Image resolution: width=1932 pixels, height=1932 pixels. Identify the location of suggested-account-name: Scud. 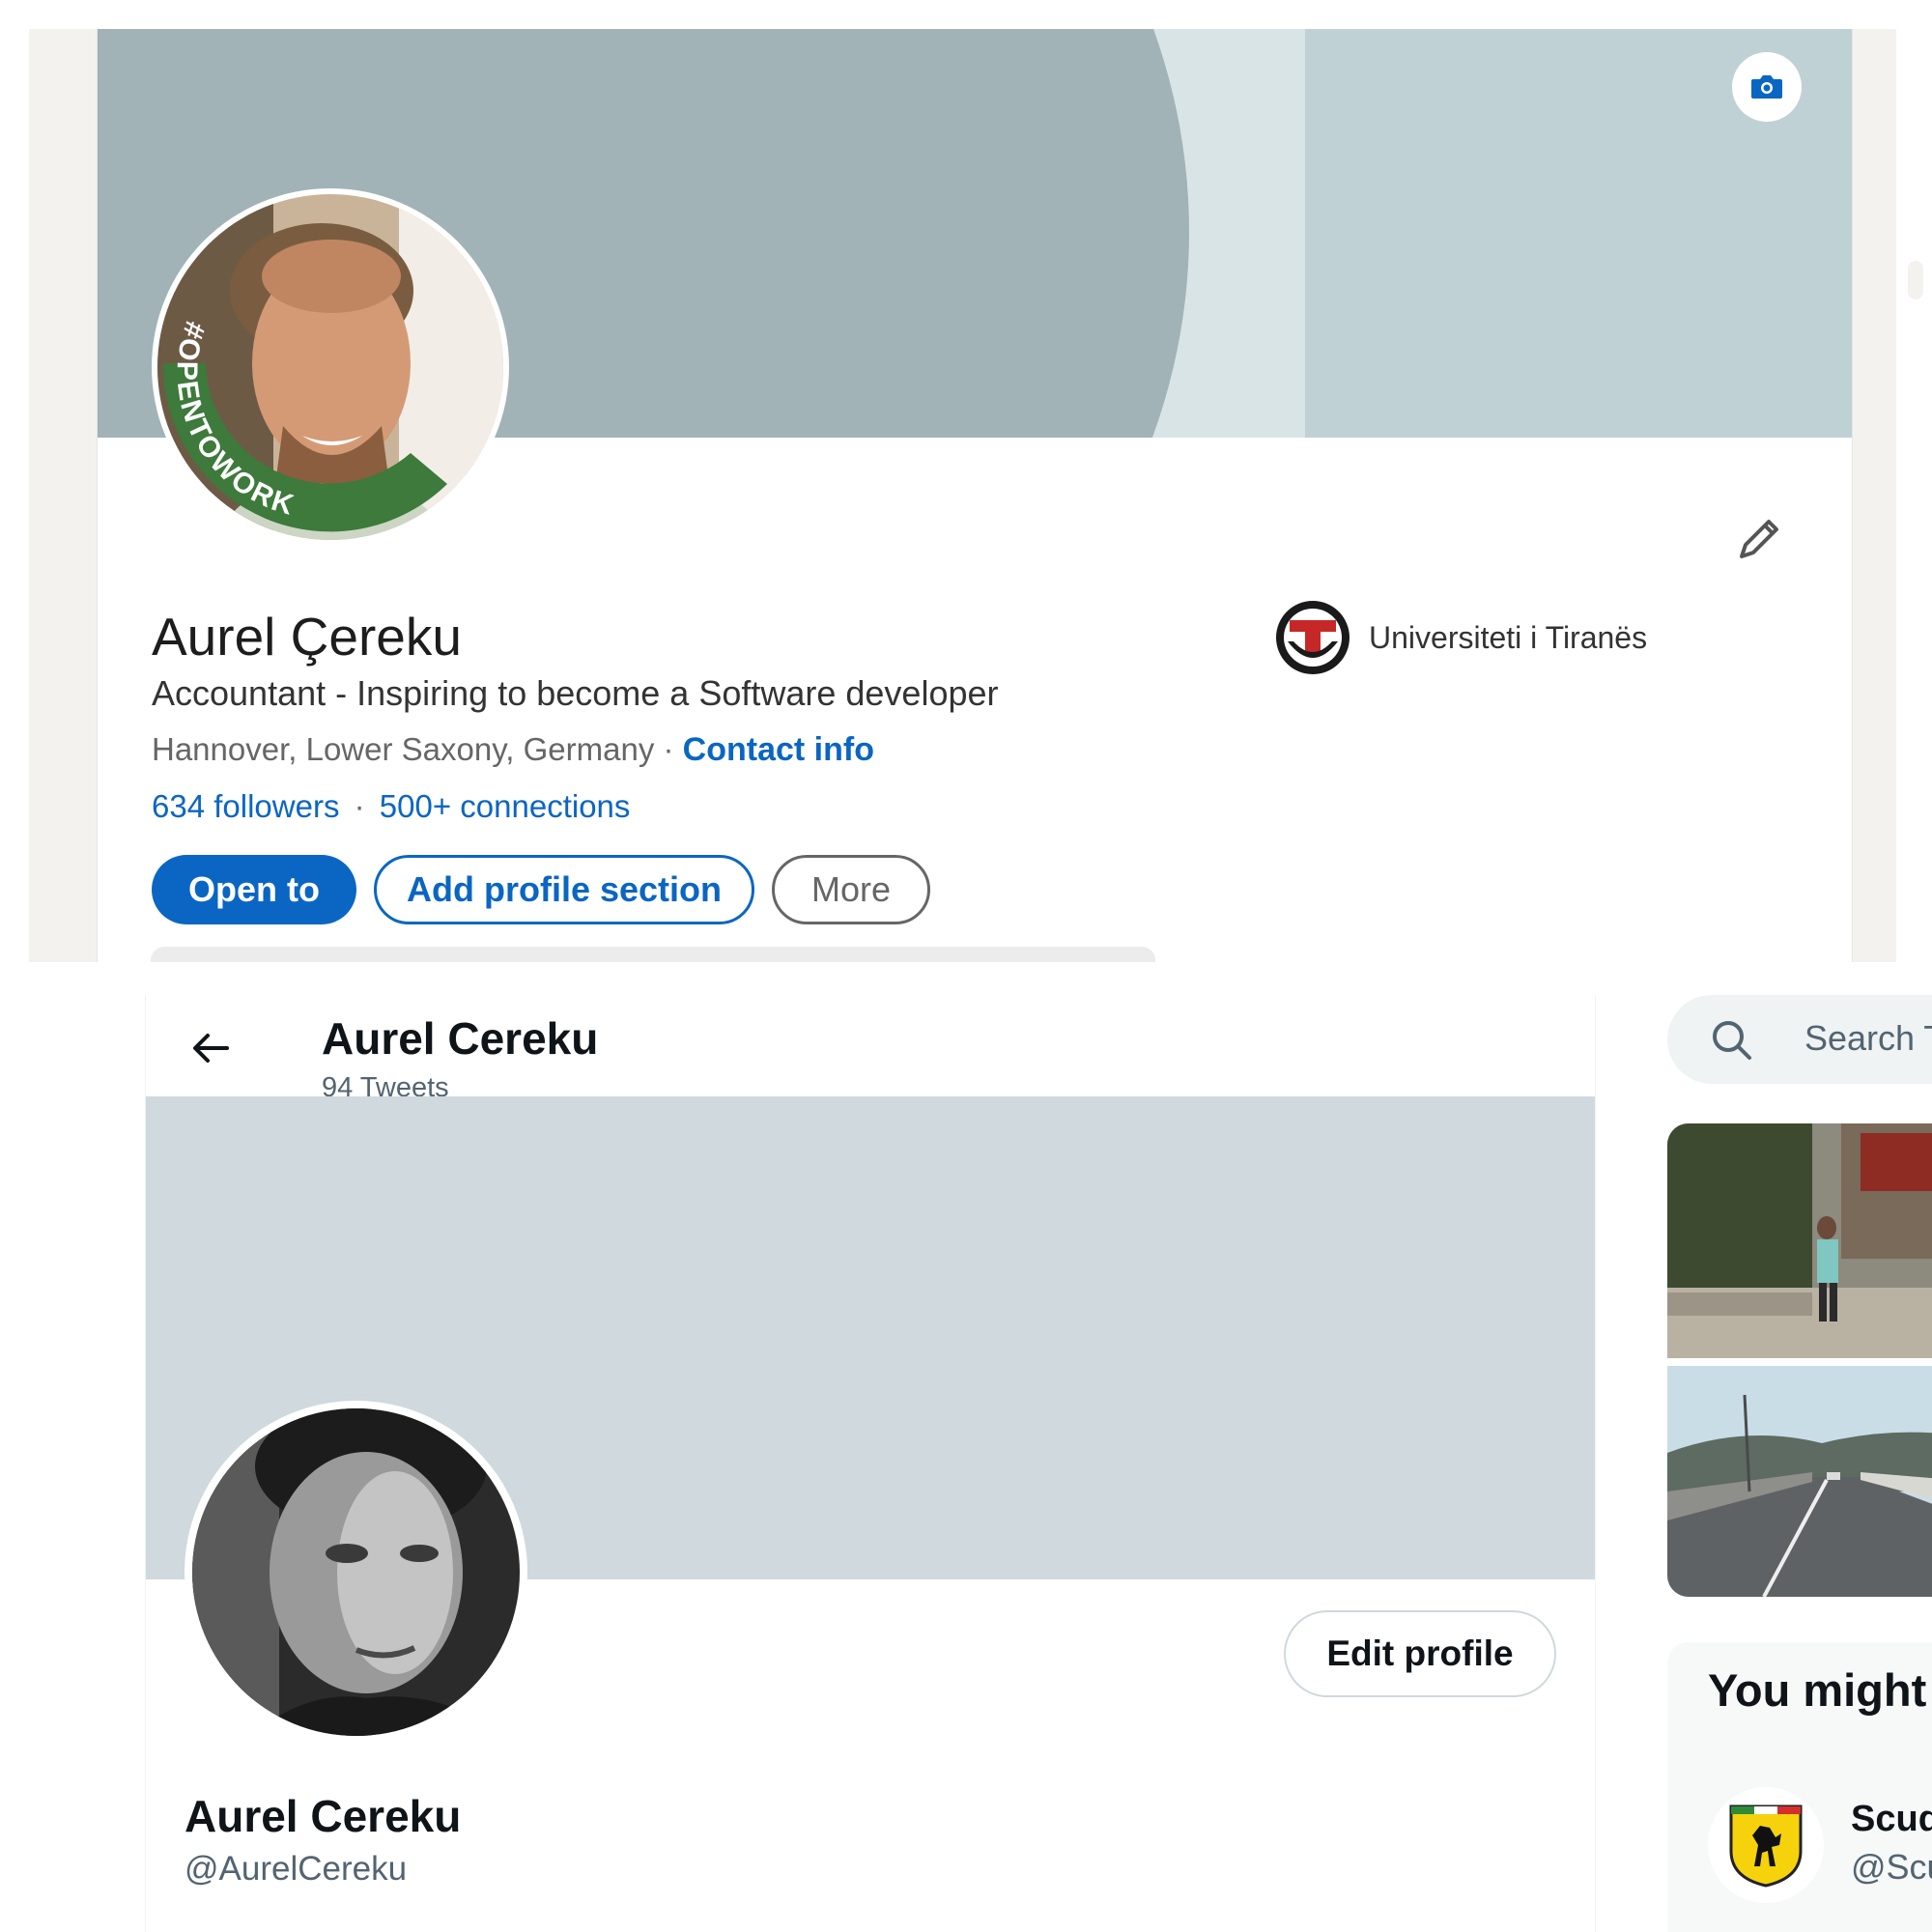
(1891, 1819).